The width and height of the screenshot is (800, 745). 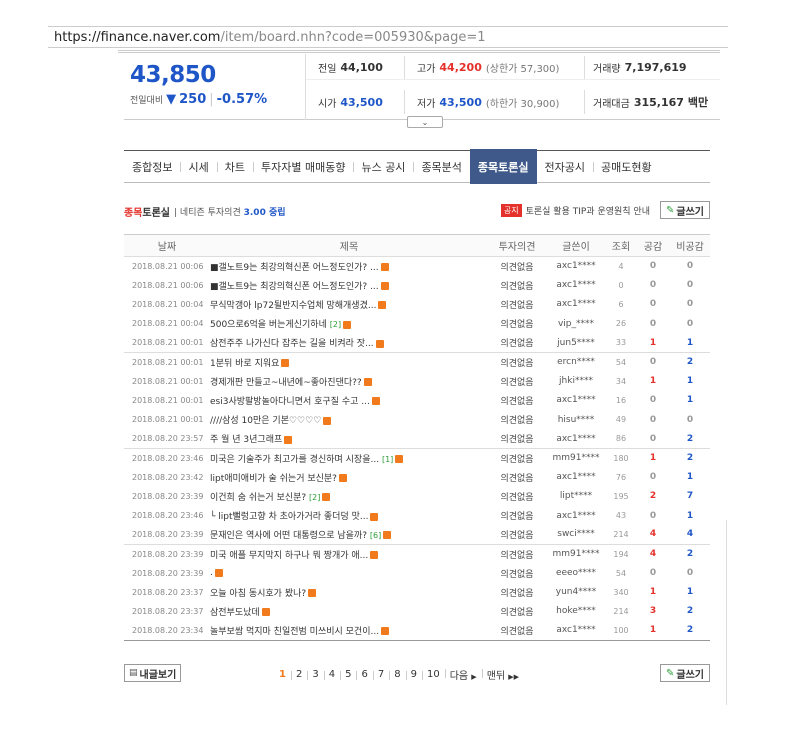 I want to click on page-6: 6, so click(x=364, y=674).